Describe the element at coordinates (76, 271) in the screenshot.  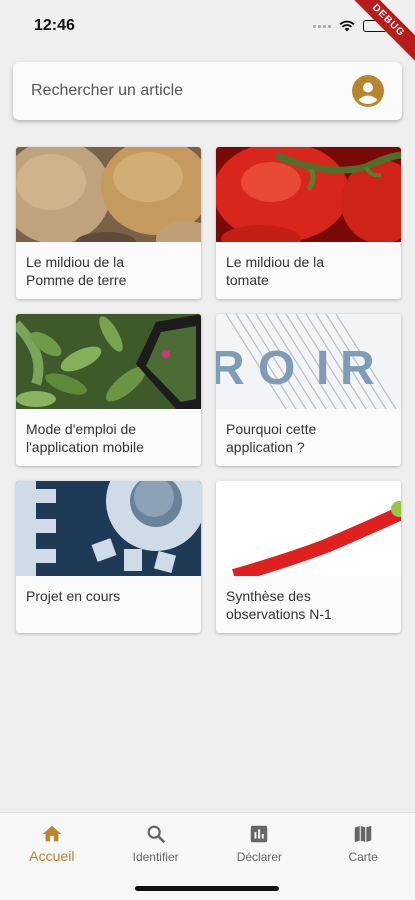
I see `article-title: Le mildiou de la Pomme de terre` at that location.